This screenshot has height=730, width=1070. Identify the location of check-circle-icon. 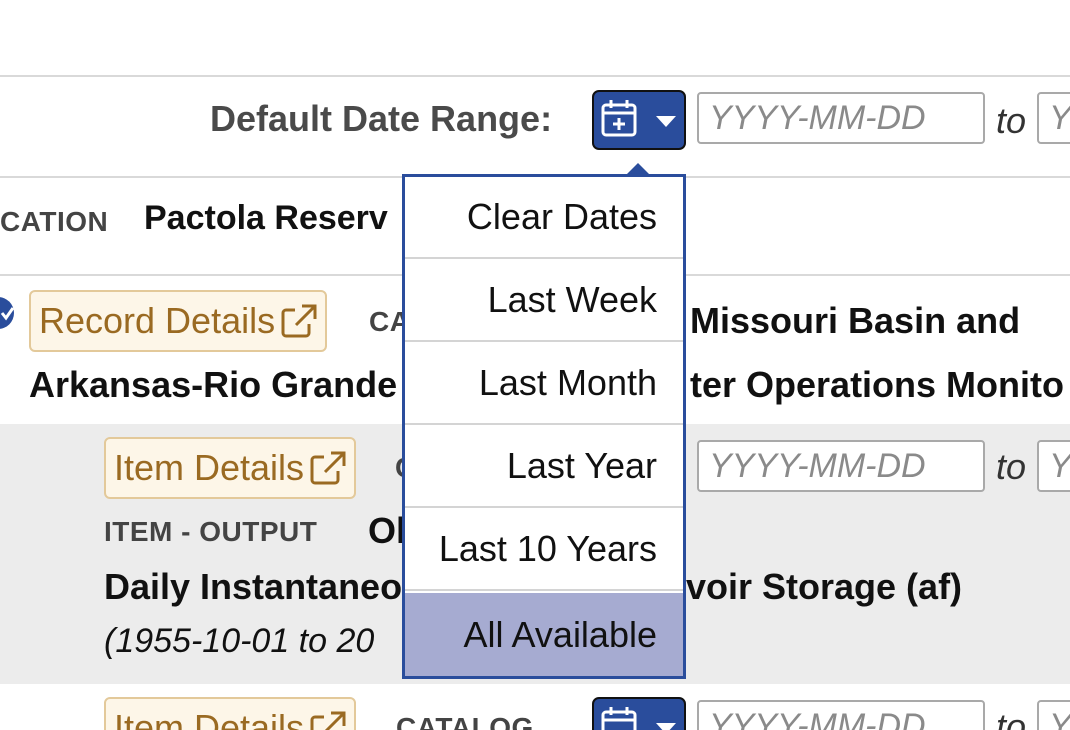
(7, 313).